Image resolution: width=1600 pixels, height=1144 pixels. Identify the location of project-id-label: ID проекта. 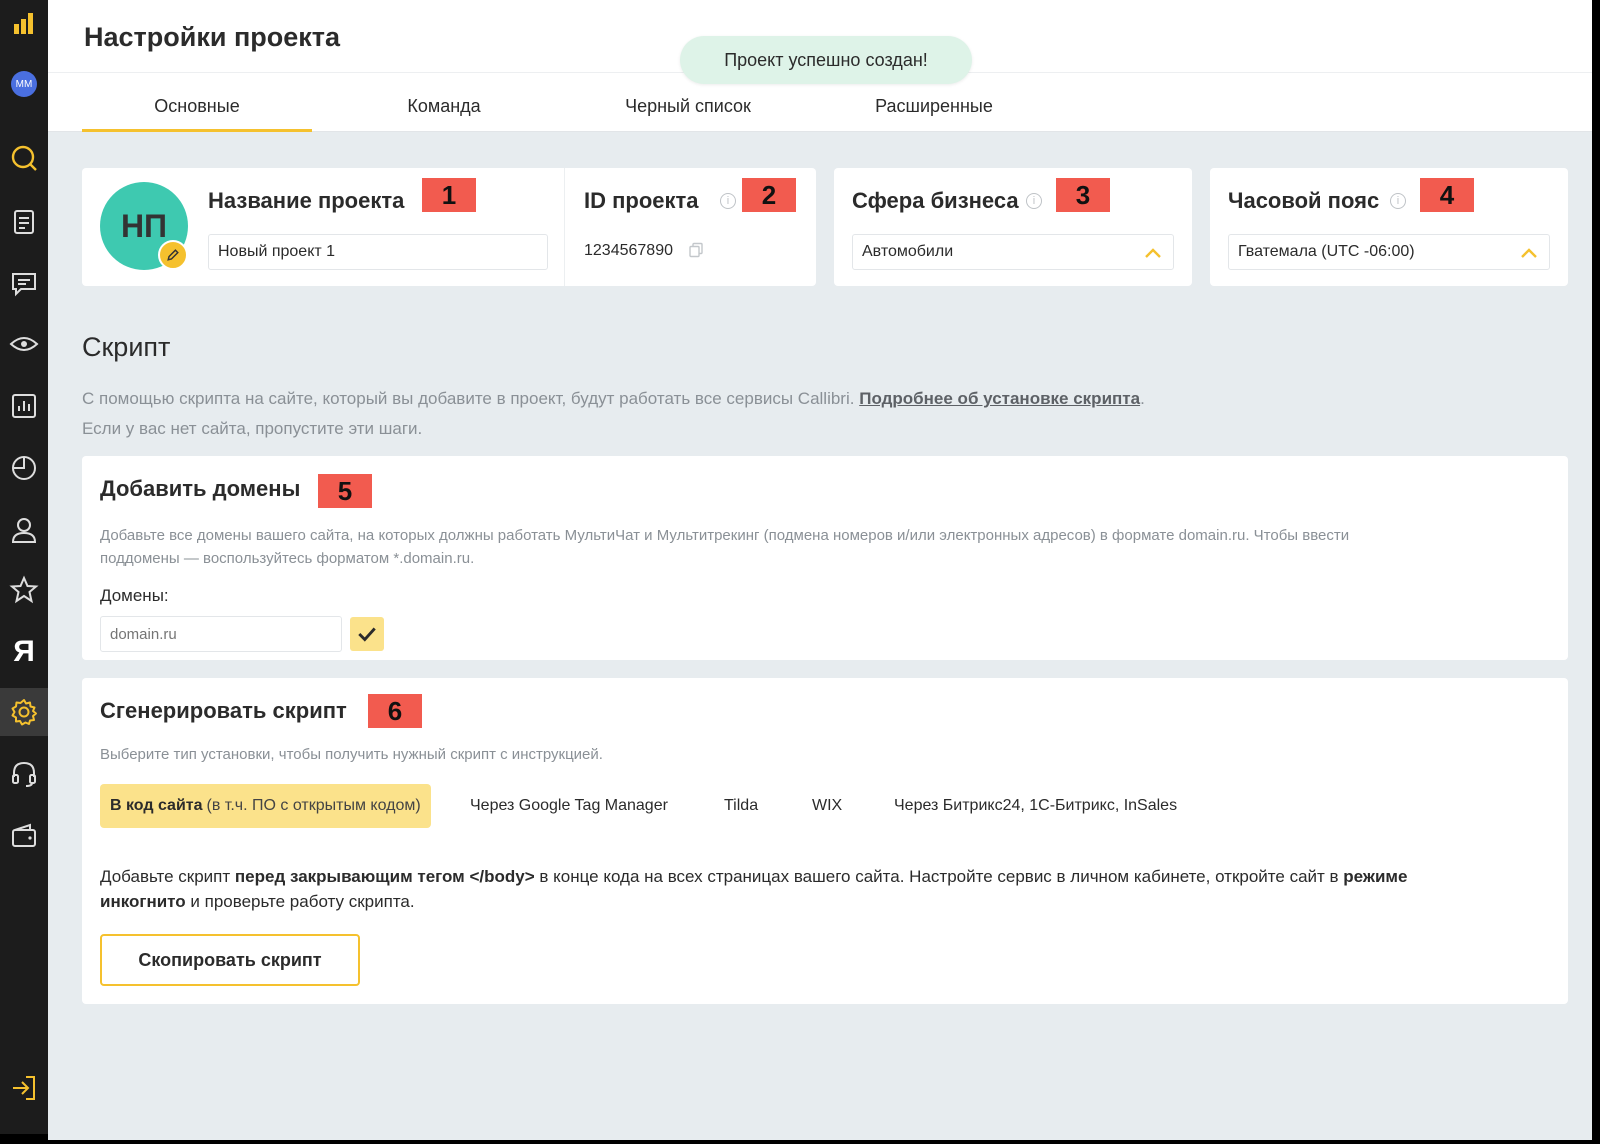
(641, 200).